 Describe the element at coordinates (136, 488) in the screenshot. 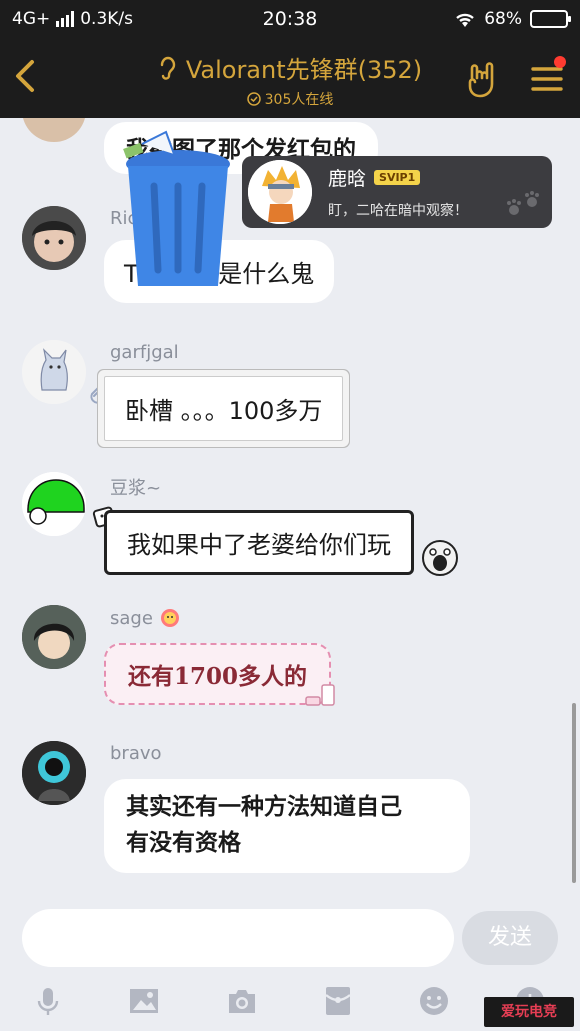

I see `sender-name: 豆浆~` at that location.